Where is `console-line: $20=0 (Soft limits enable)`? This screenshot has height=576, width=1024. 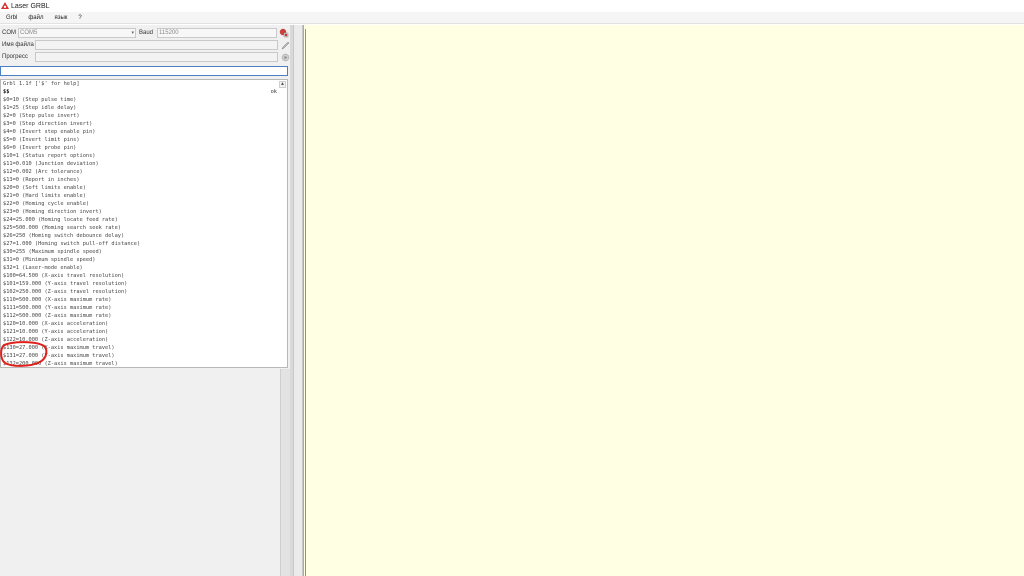
console-line: $20=0 (Soft limits enable) is located at coordinates (44, 188).